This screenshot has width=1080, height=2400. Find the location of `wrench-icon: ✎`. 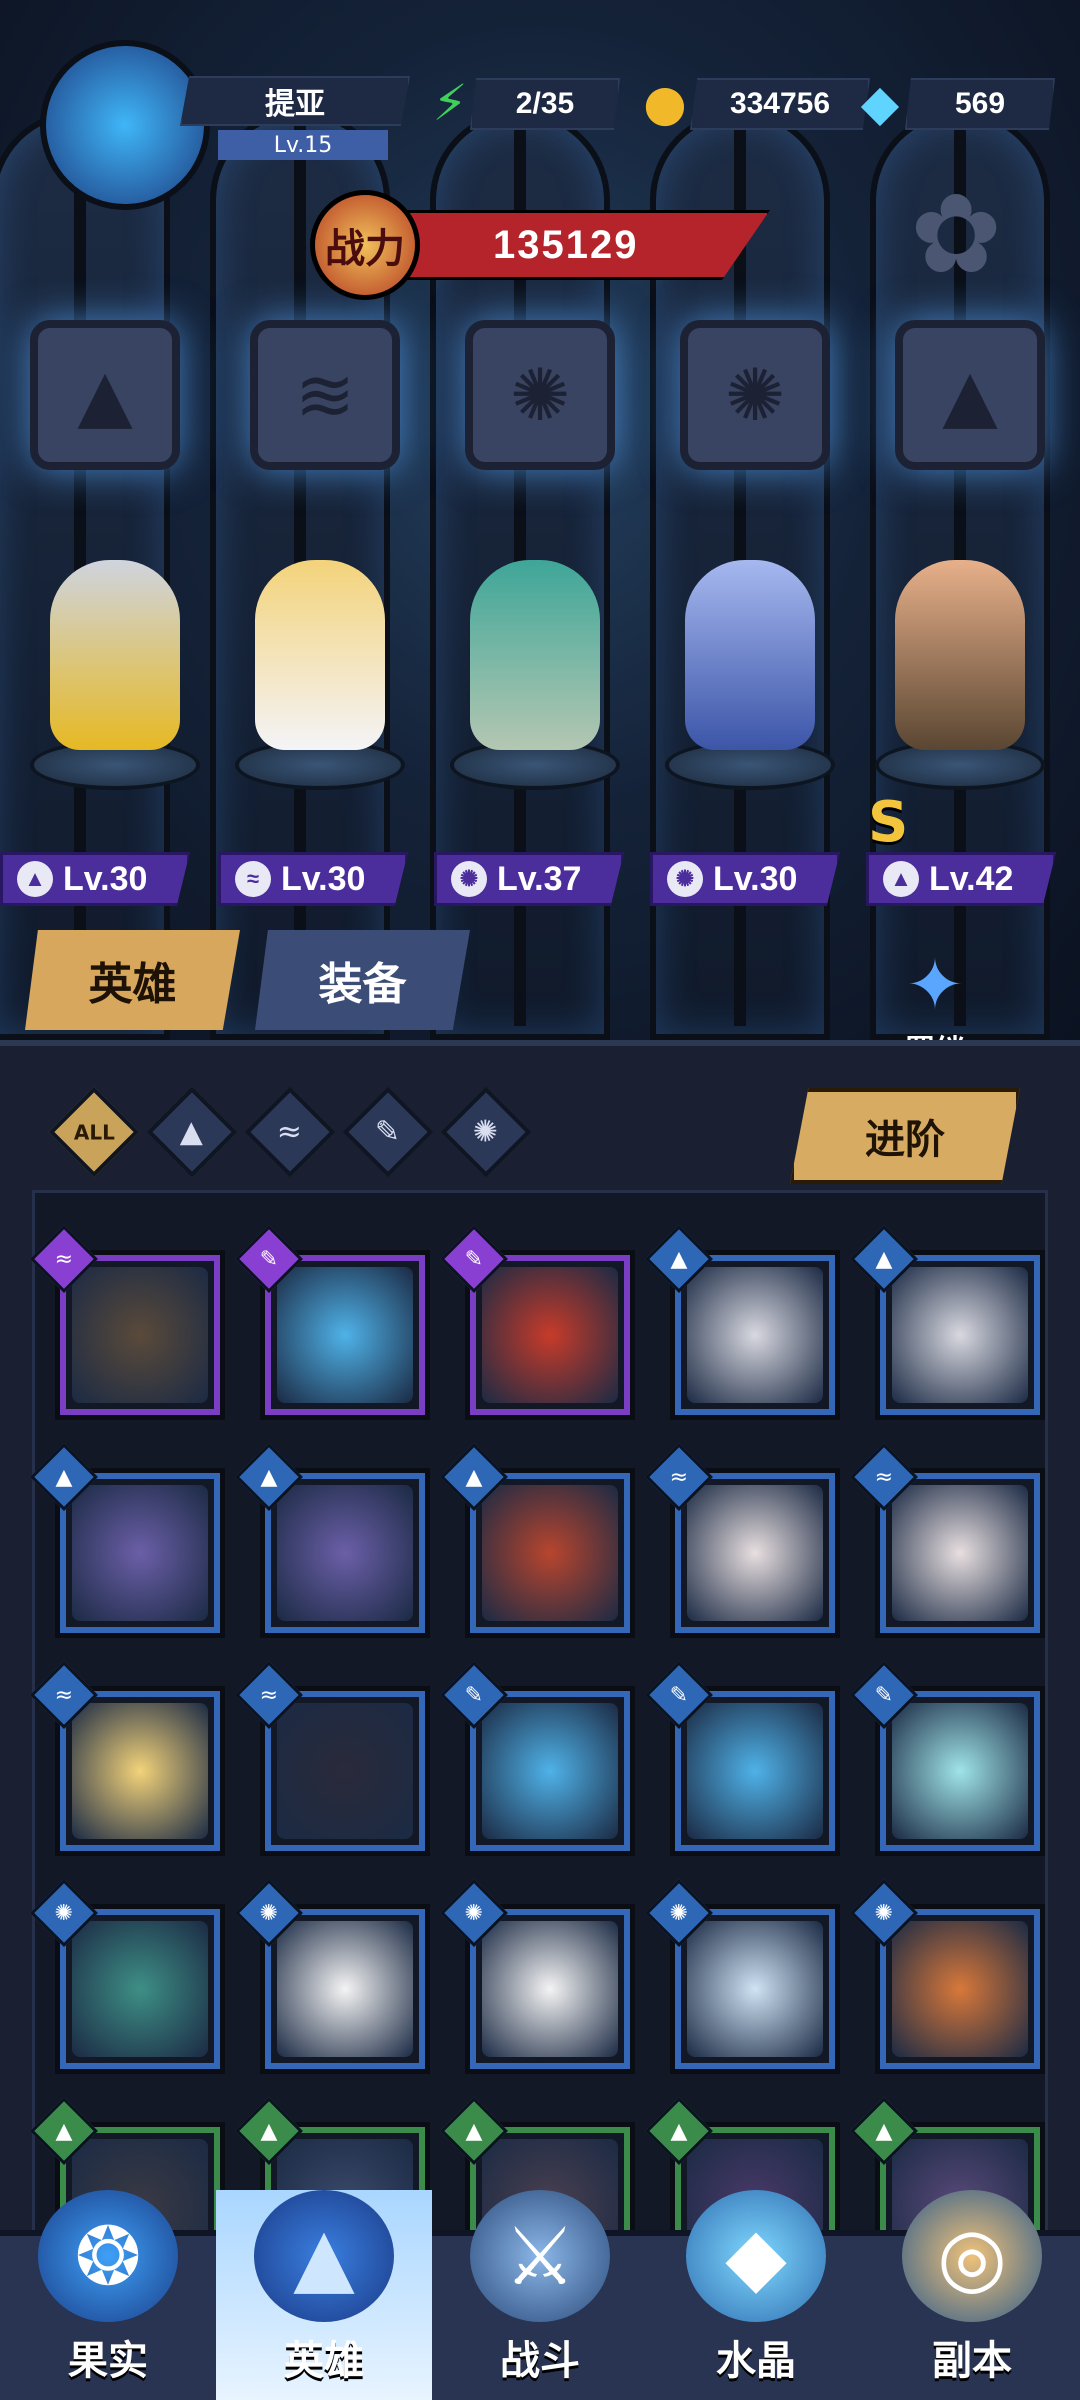

wrench-icon: ✎ is located at coordinates (388, 1132).